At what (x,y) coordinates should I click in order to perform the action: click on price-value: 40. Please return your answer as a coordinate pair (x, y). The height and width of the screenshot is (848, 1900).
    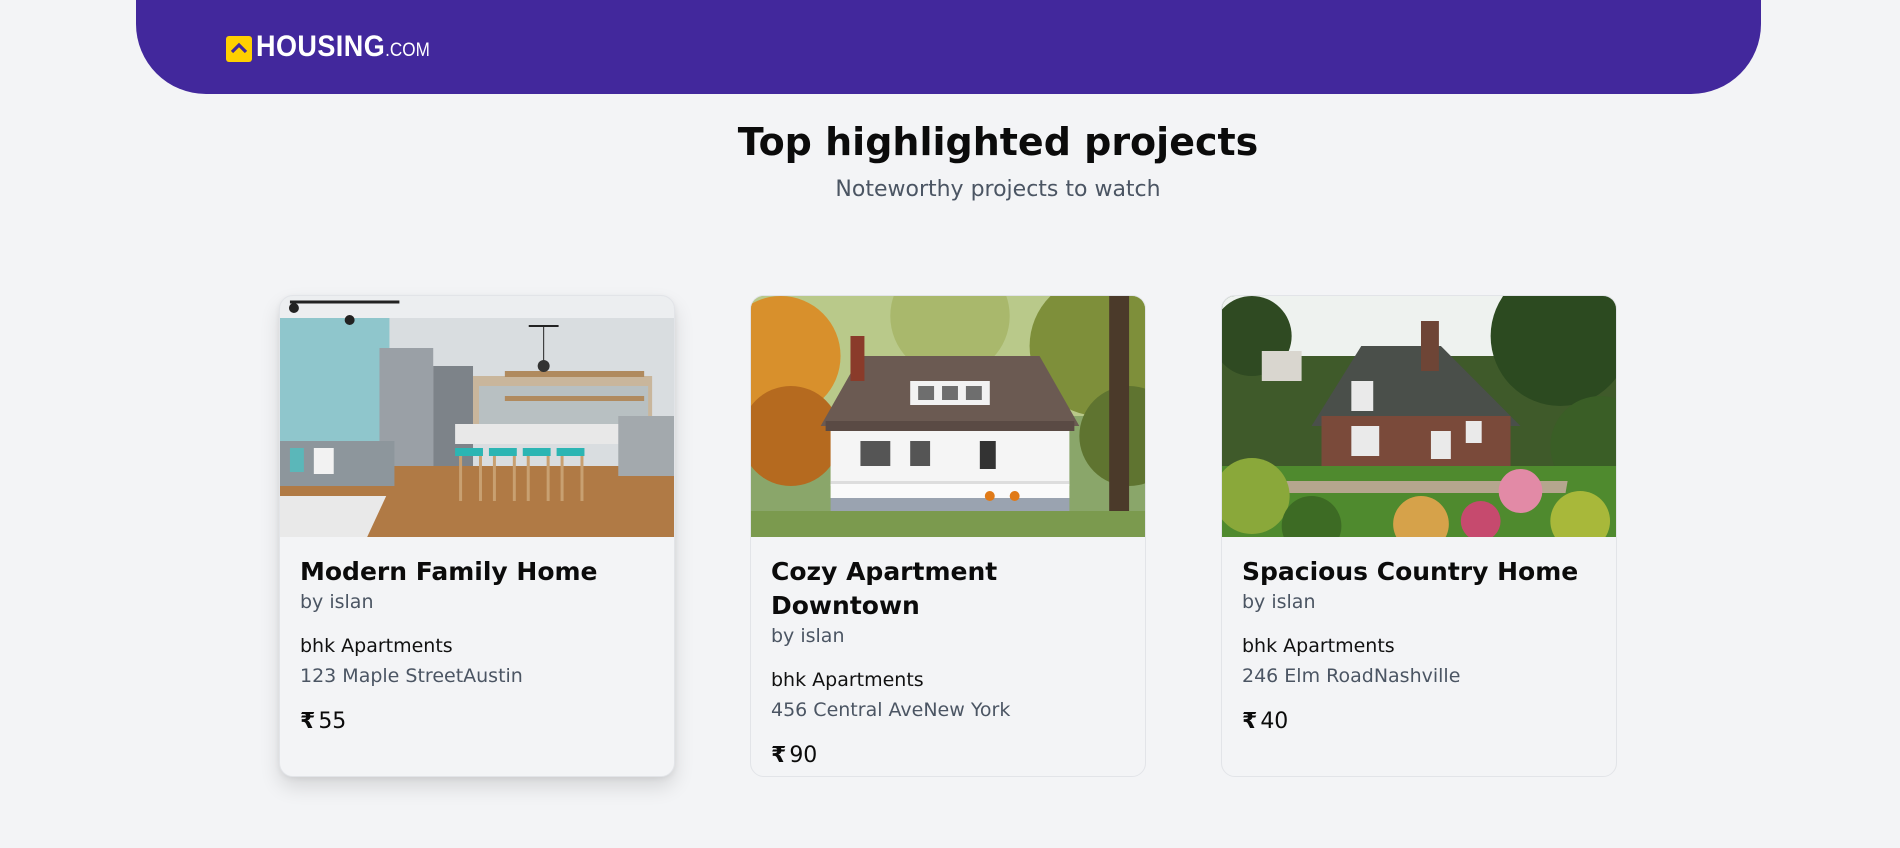
    Looking at the image, I should click on (1274, 721).